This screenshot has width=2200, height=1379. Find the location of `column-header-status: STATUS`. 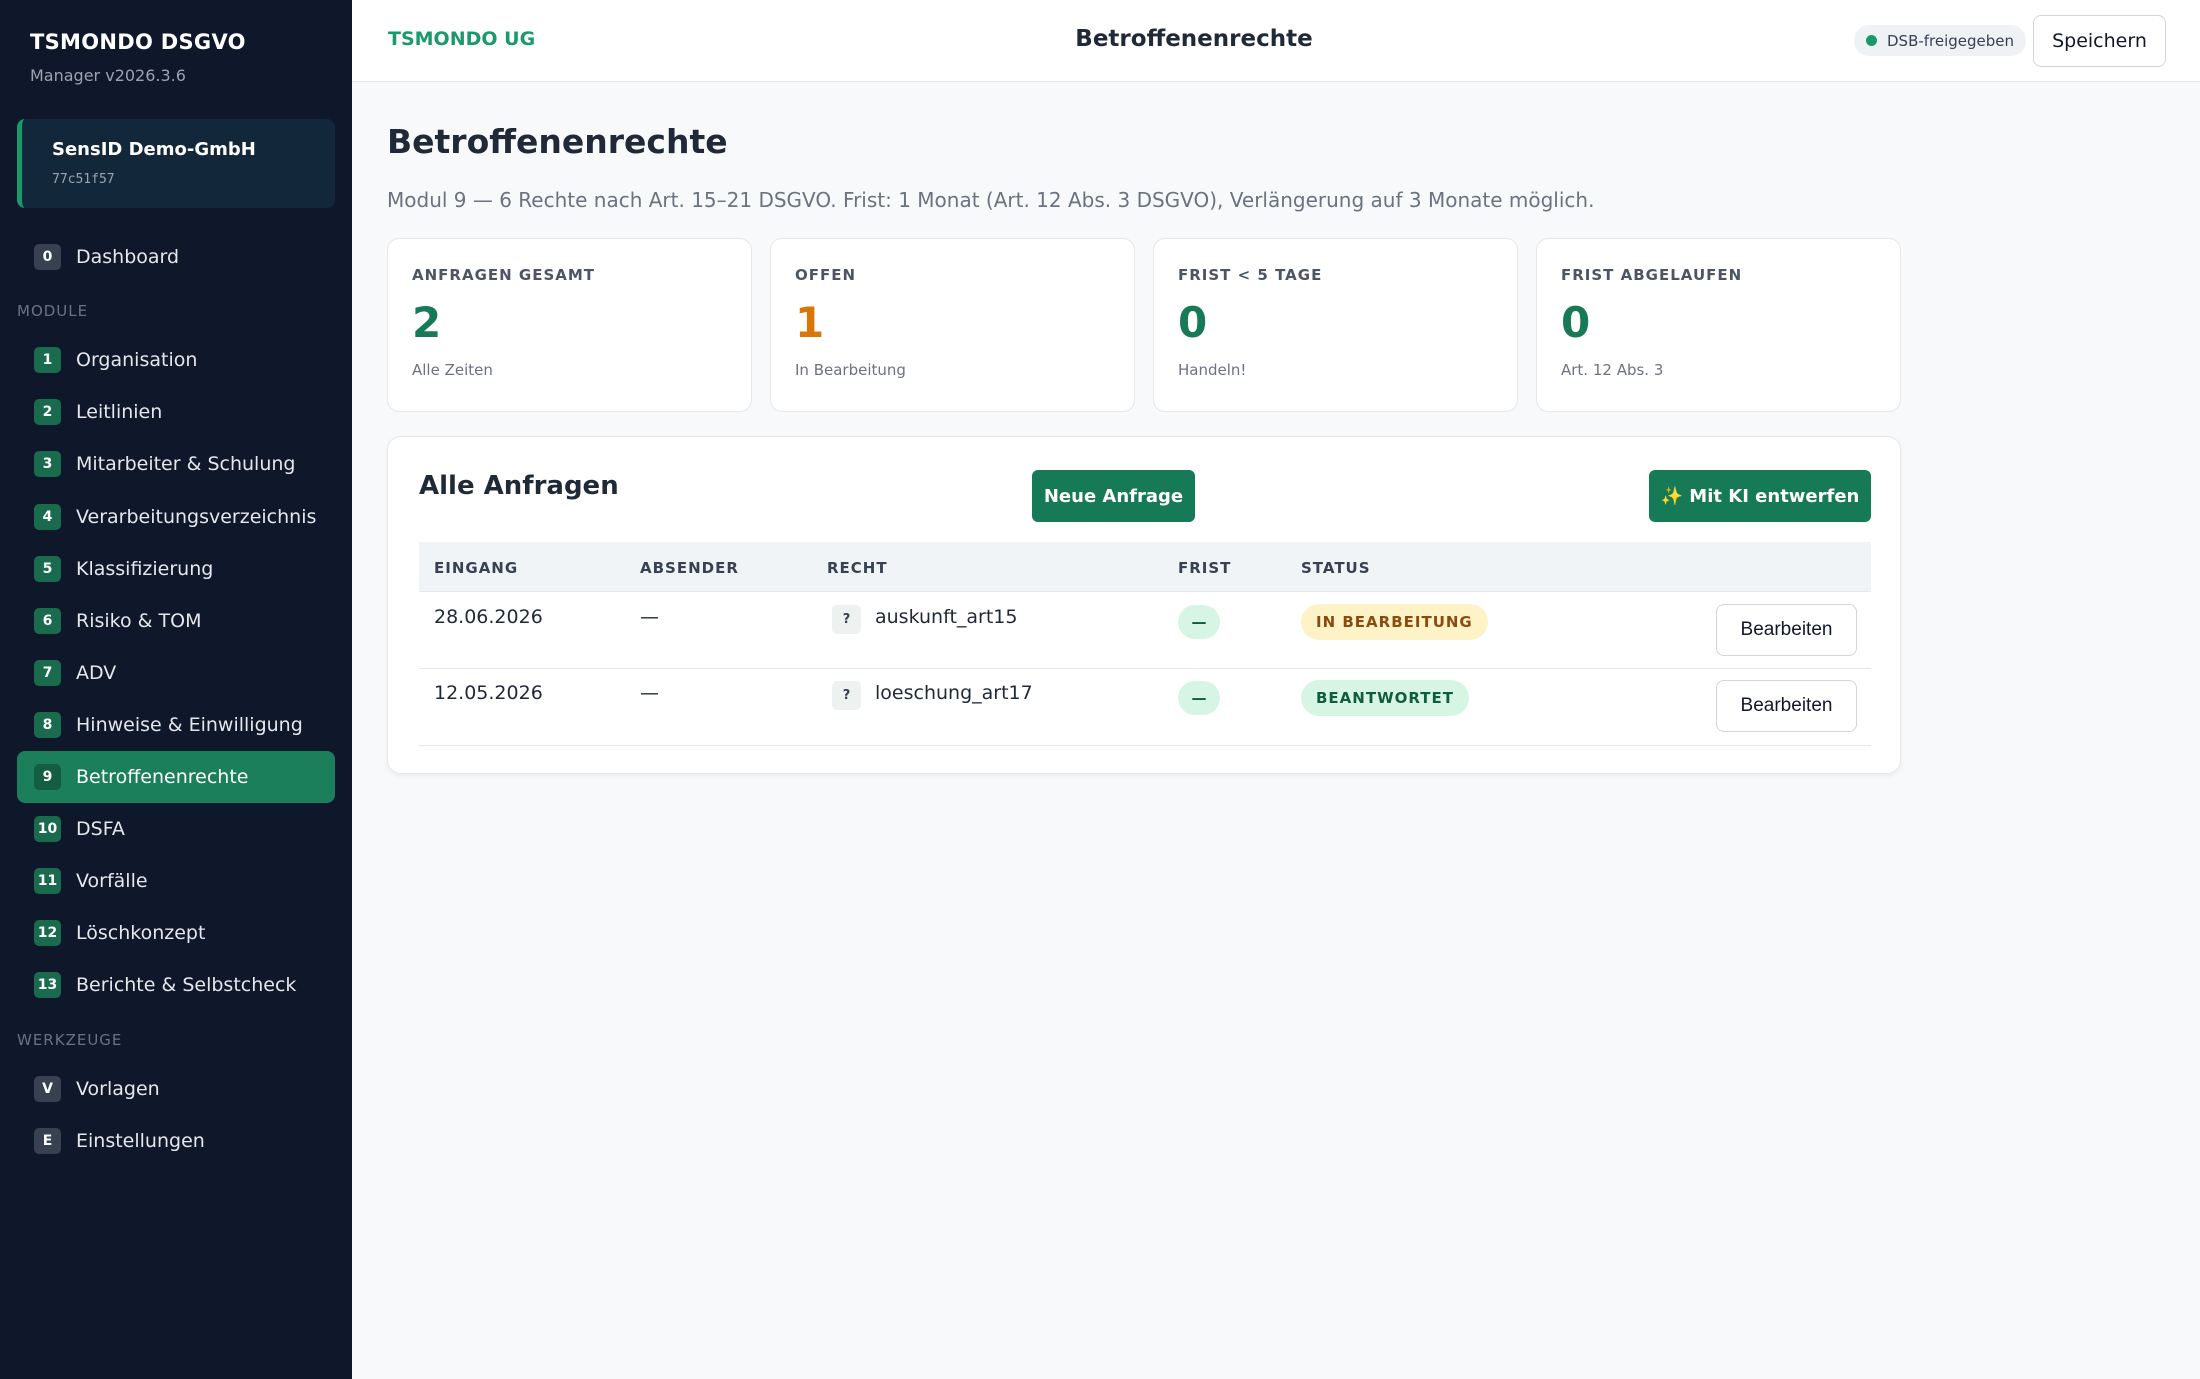

column-header-status: STATUS is located at coordinates (1336, 568).